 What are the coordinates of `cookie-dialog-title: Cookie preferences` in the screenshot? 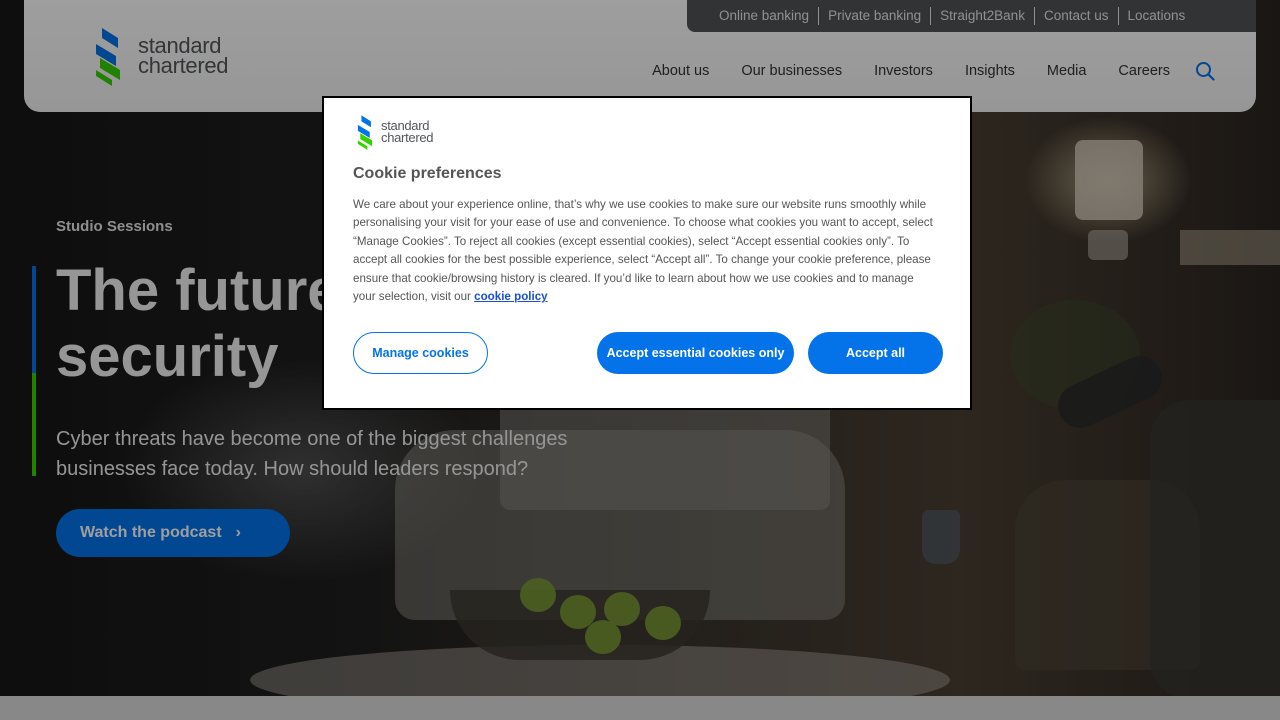 It's located at (427, 173).